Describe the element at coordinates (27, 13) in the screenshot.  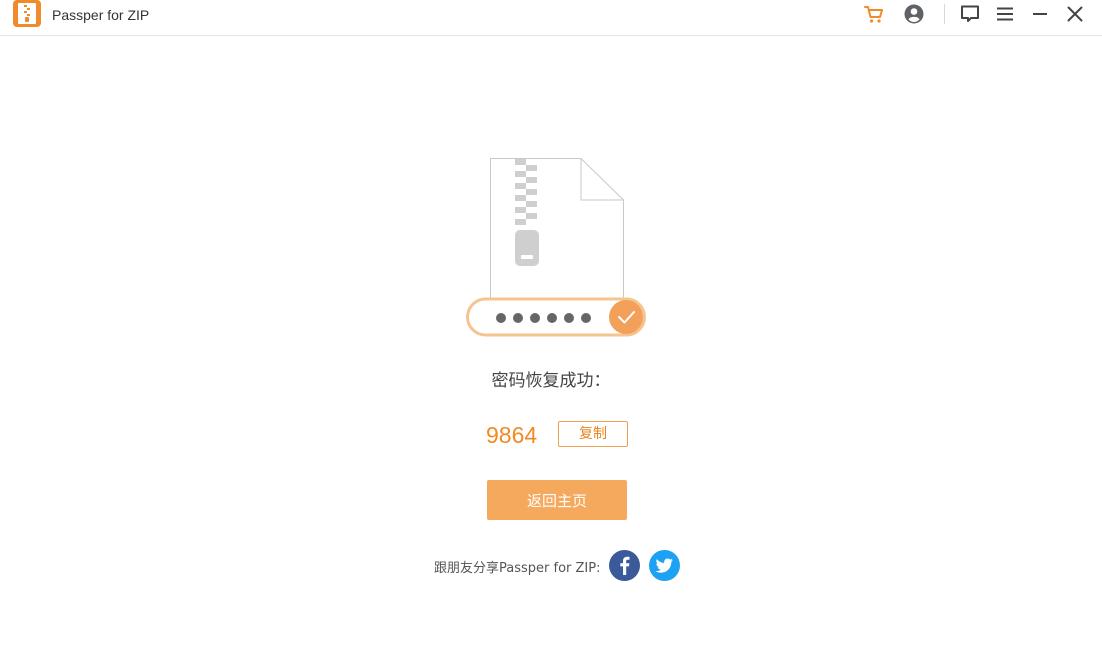
I see `app-logo-icon` at that location.